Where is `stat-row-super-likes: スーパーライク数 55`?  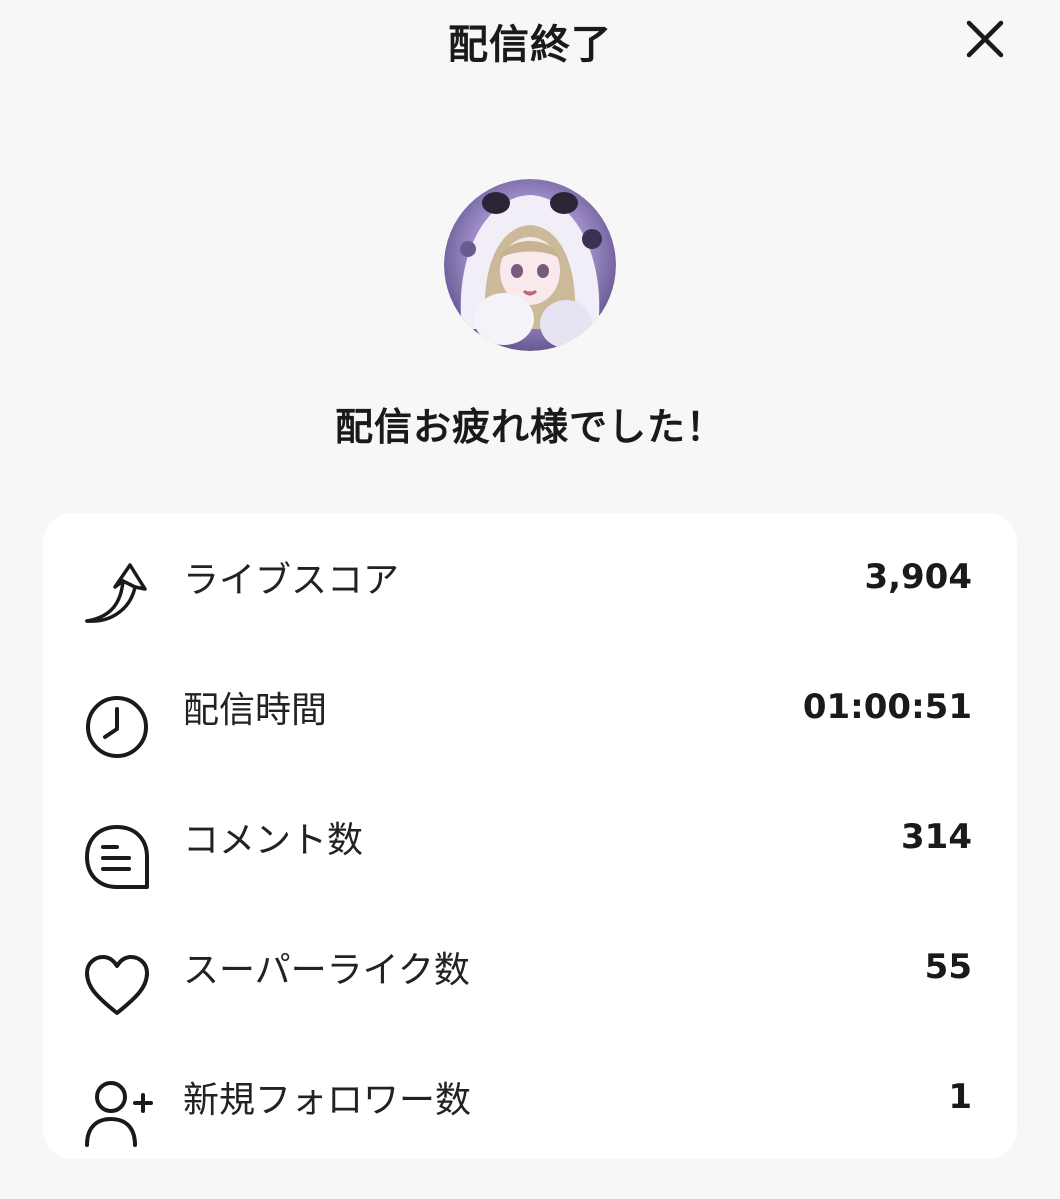 stat-row-super-likes: スーパーライク数 55 is located at coordinates (530, 977).